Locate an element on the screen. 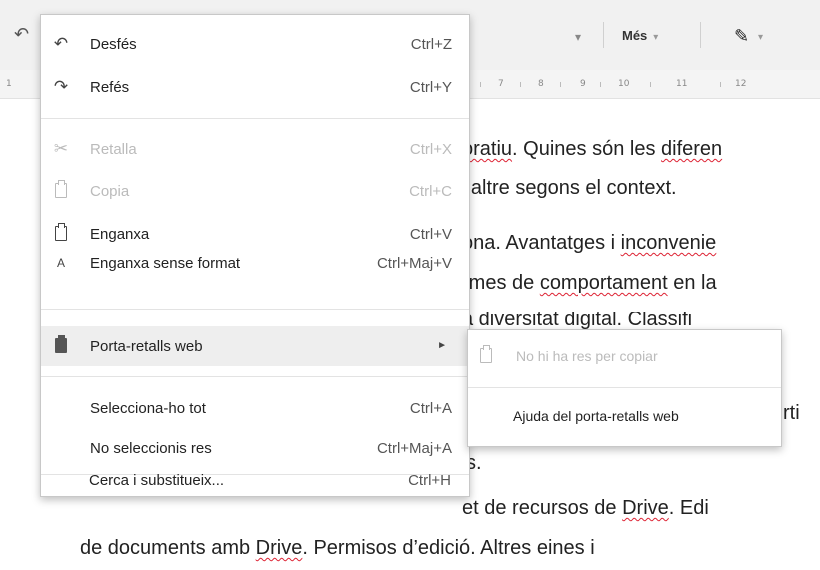  menu-item-label: No seleccionis res is located at coordinates (151, 448).